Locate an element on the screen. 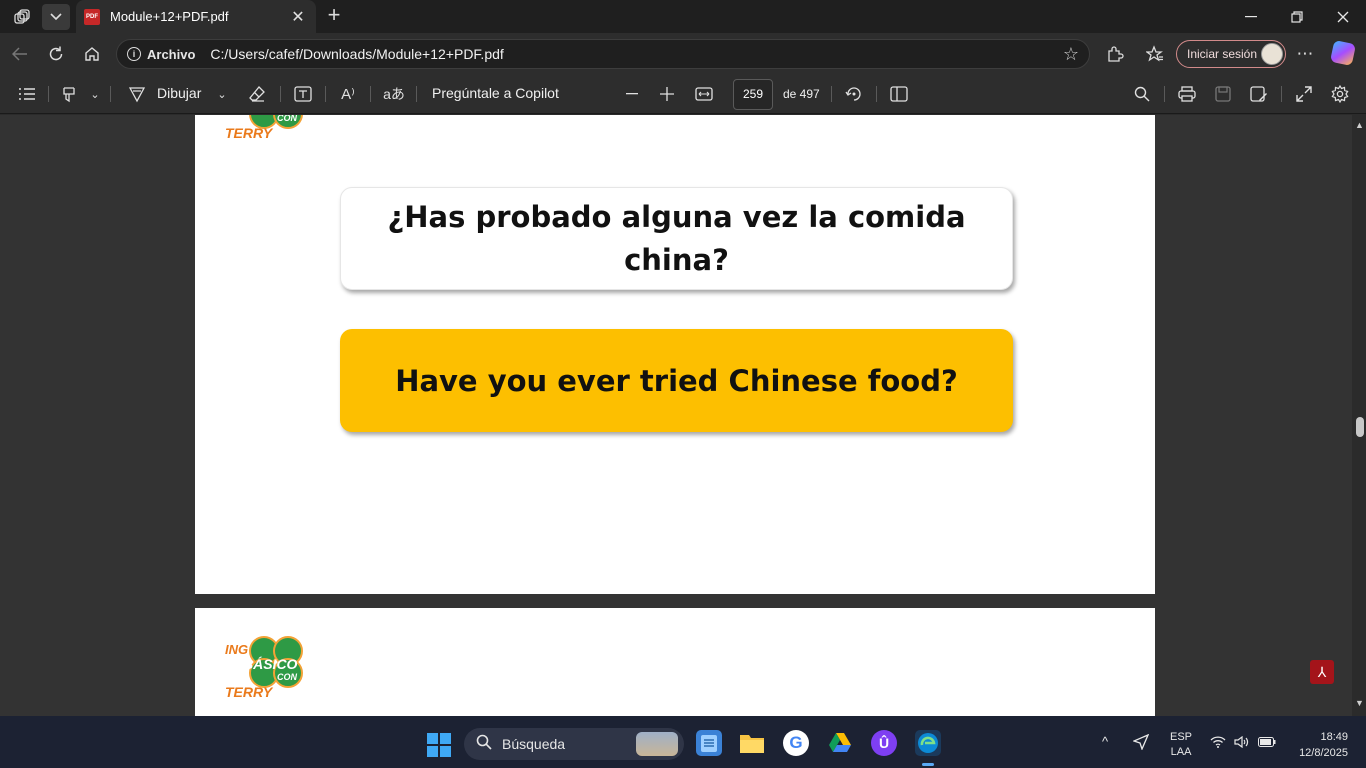  zoom-out-icon is located at coordinates (632, 94).